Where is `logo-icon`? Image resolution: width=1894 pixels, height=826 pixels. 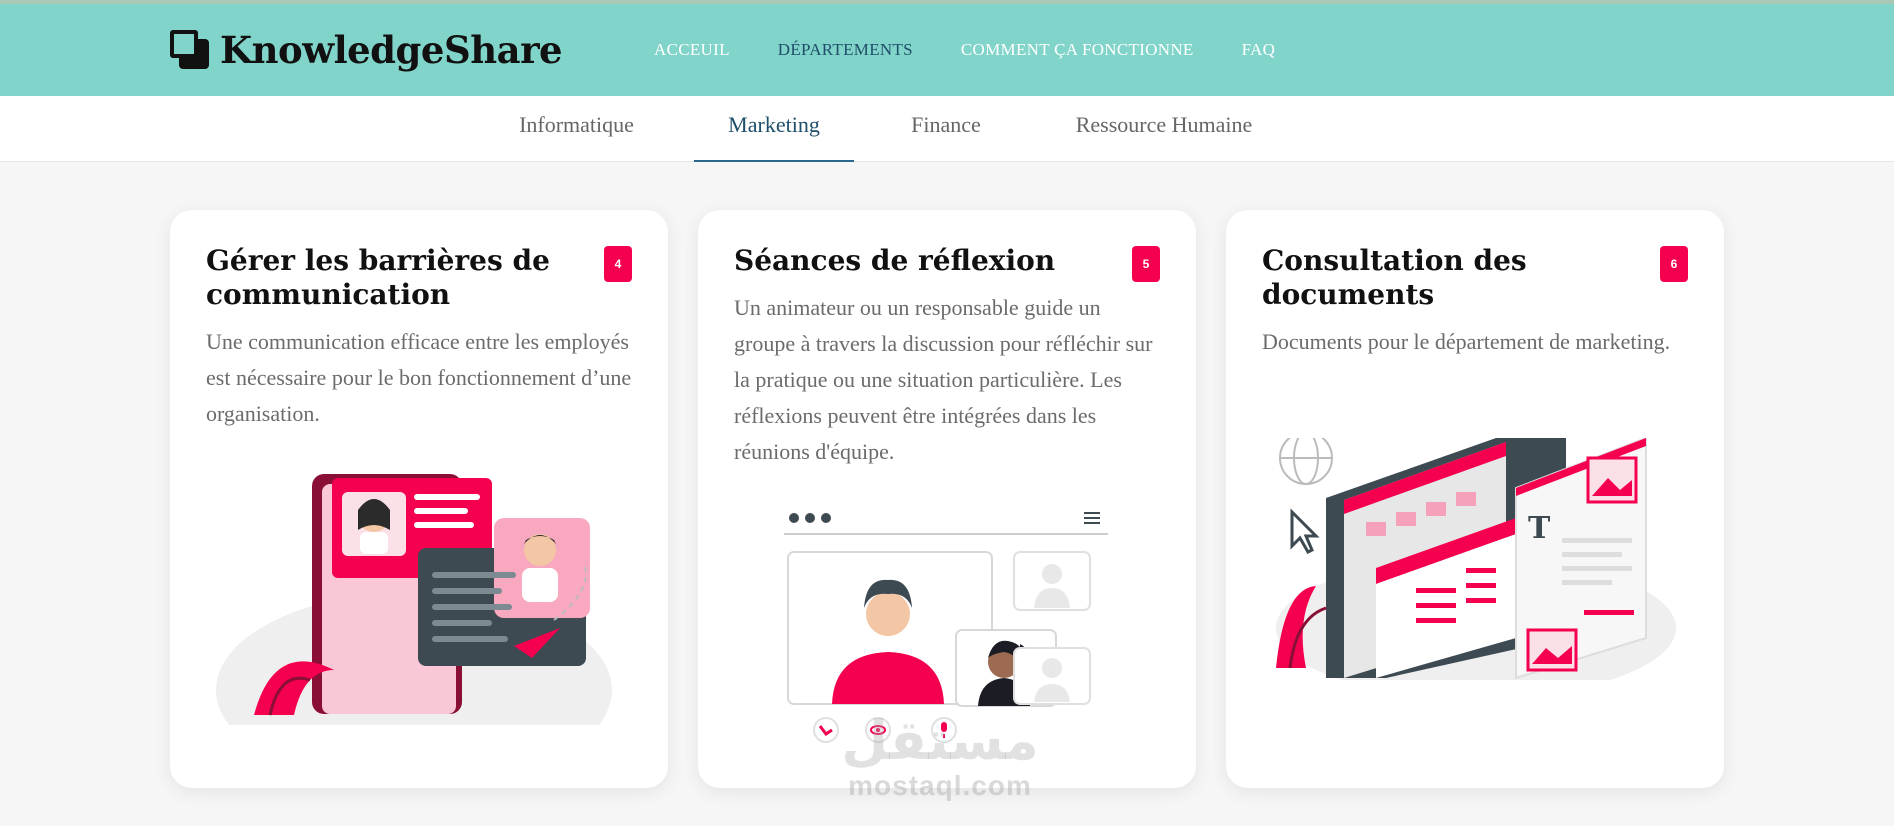 logo-icon is located at coordinates (190, 50).